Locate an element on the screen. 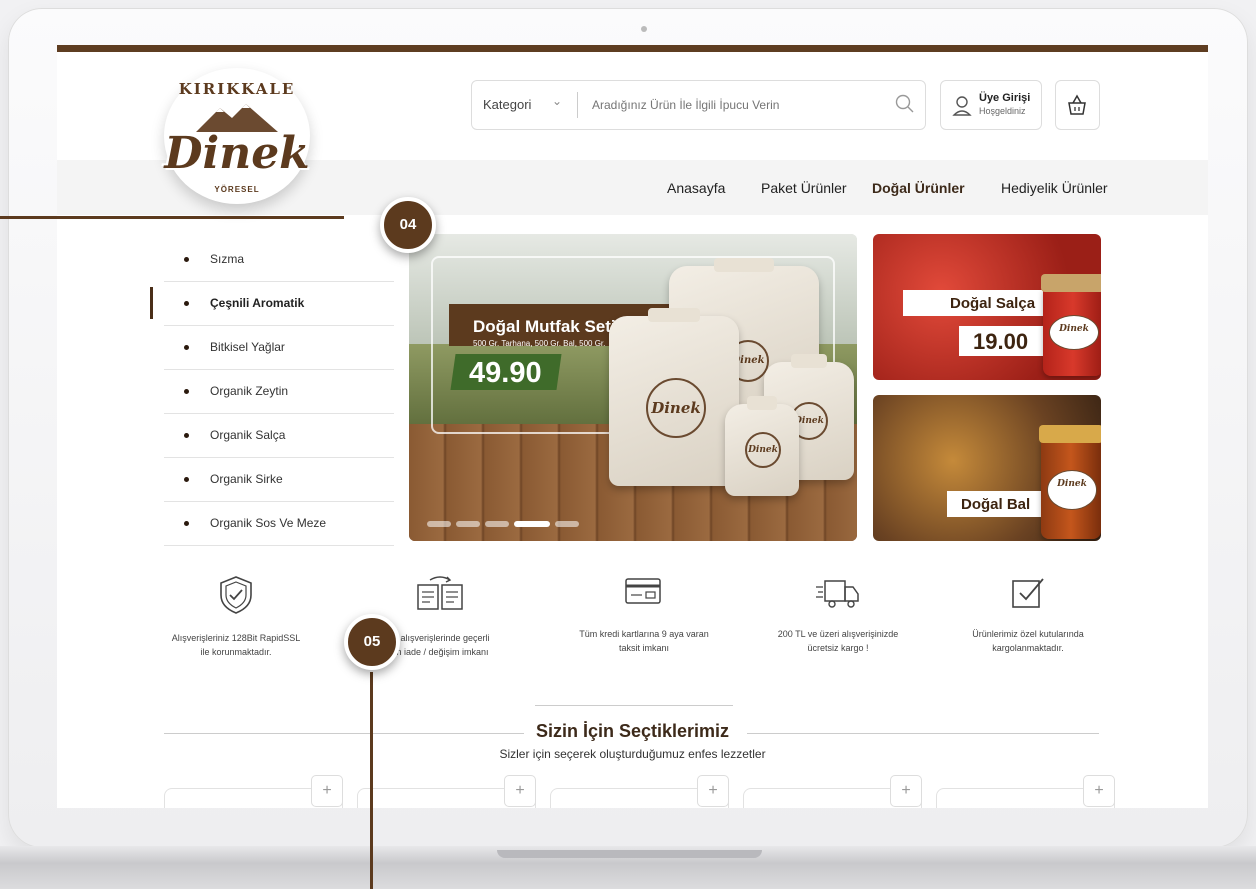 This screenshot has height=889, width=1256. slider-dot-active is located at coordinates (532, 524).